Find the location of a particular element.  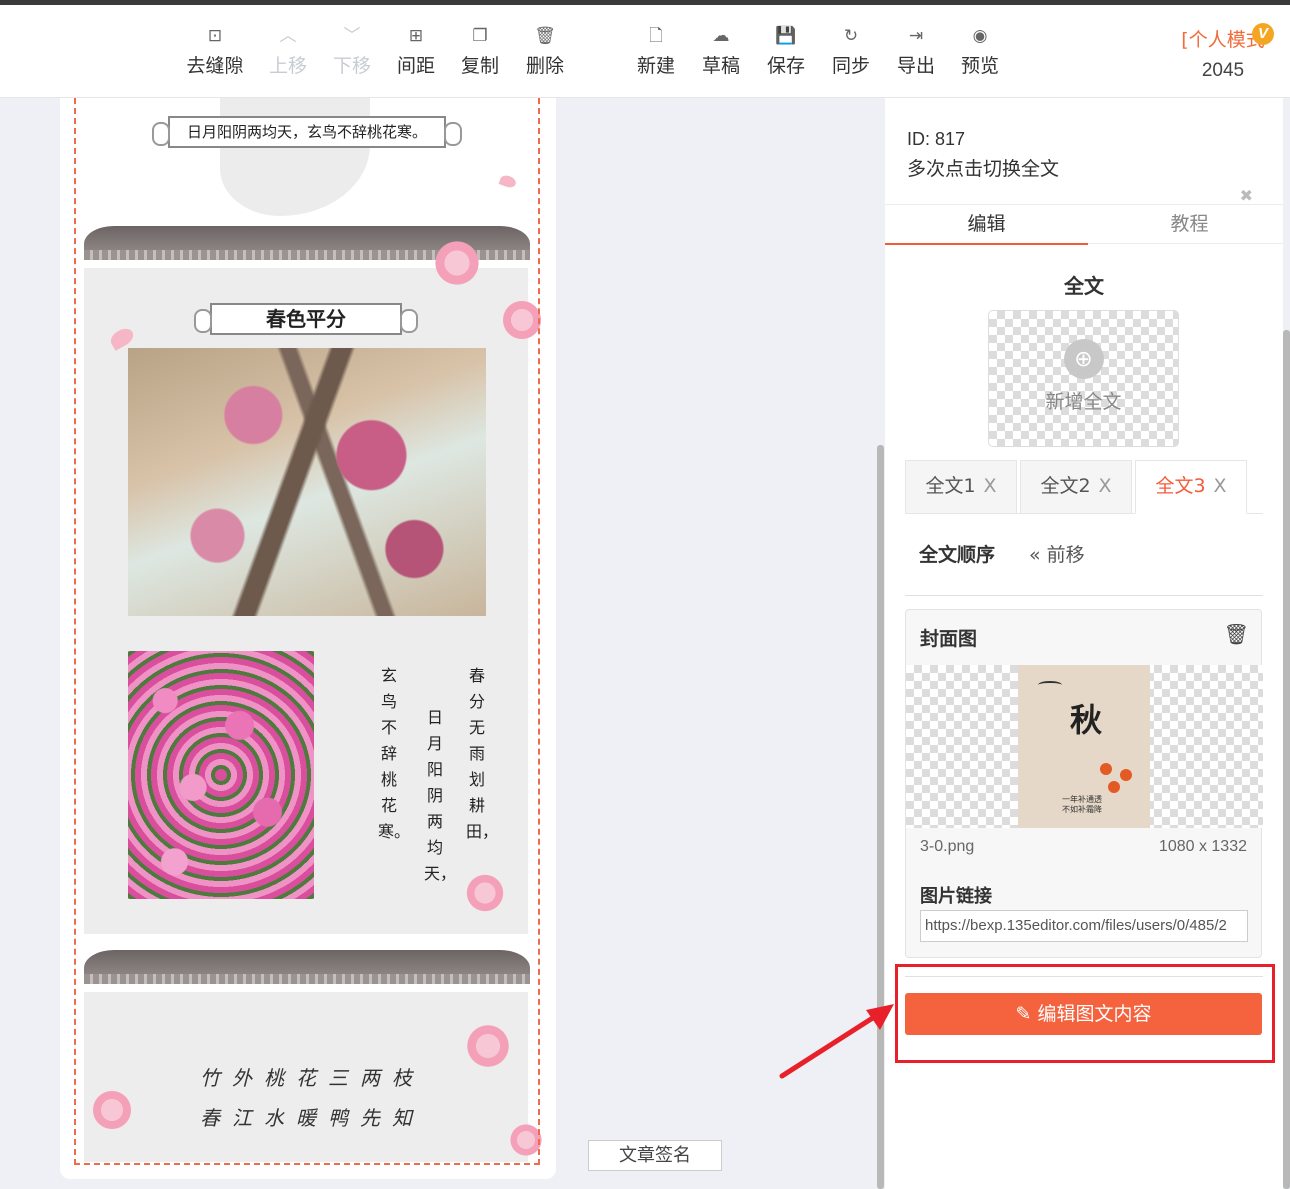

autumn-poster: 秋 一年补通透 不如补霜降 is located at coordinates (1084, 746).